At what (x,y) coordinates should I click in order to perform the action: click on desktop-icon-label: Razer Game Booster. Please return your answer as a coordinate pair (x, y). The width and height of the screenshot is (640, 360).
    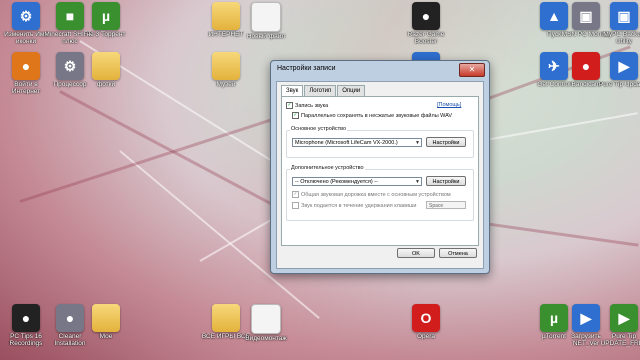
    Looking at the image, I should click on (426, 38).